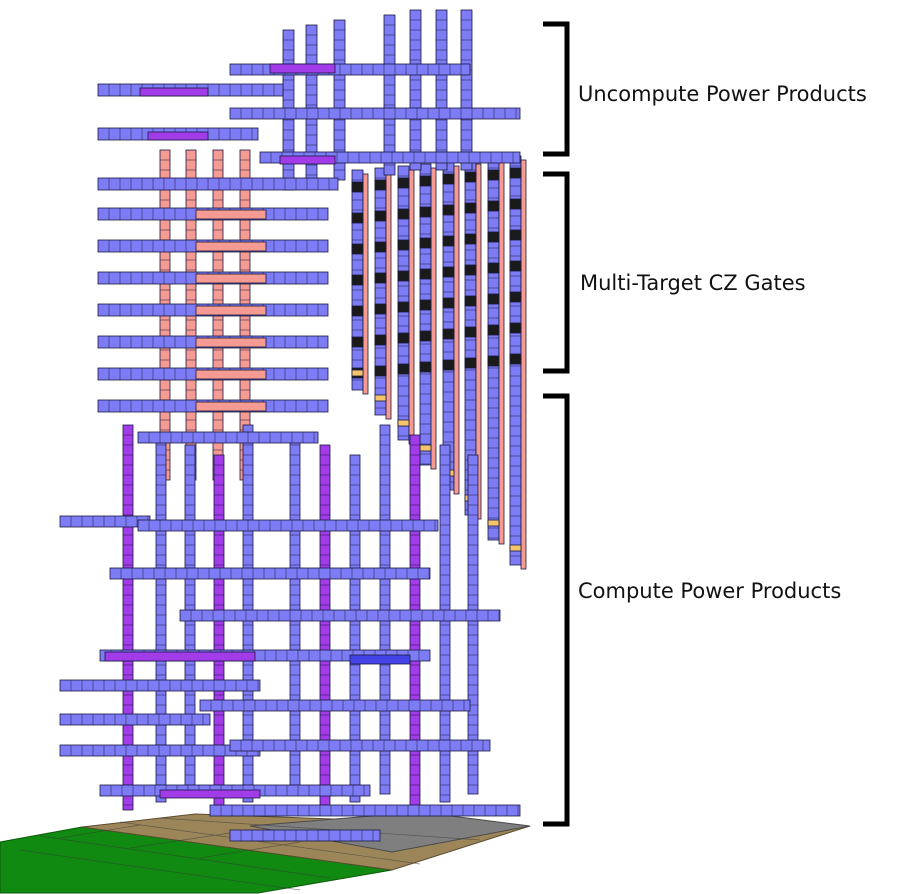 This screenshot has height=894, width=897. What do you see at coordinates (722, 94) in the screenshot?
I see `label-uncompute-power-products: Uncompute Power Products` at bounding box center [722, 94].